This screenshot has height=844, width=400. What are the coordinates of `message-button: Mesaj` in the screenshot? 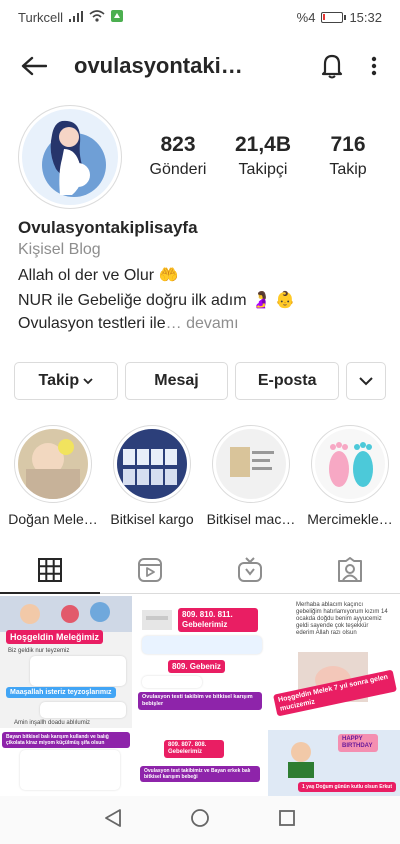 It's located at (176, 381).